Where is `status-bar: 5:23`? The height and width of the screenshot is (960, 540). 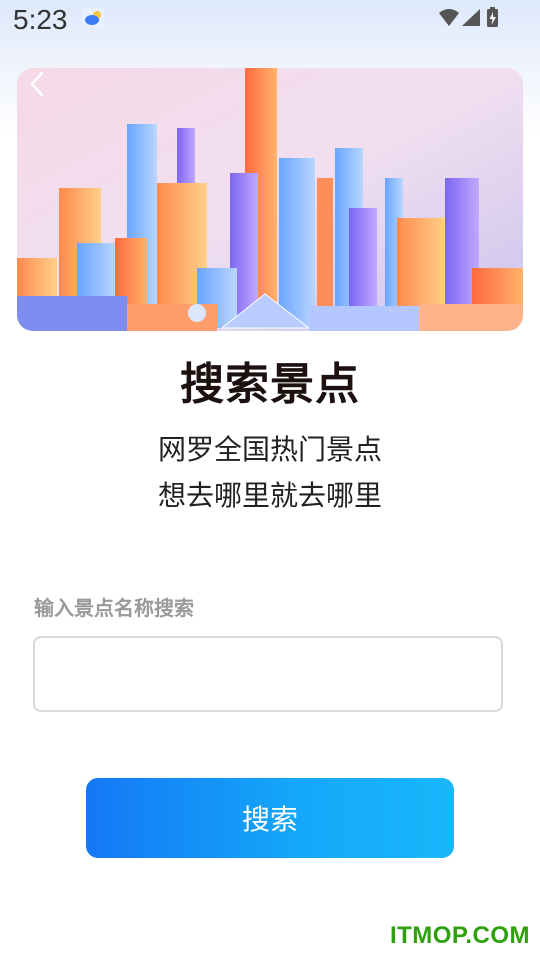 status-bar: 5:23 is located at coordinates (270, 24).